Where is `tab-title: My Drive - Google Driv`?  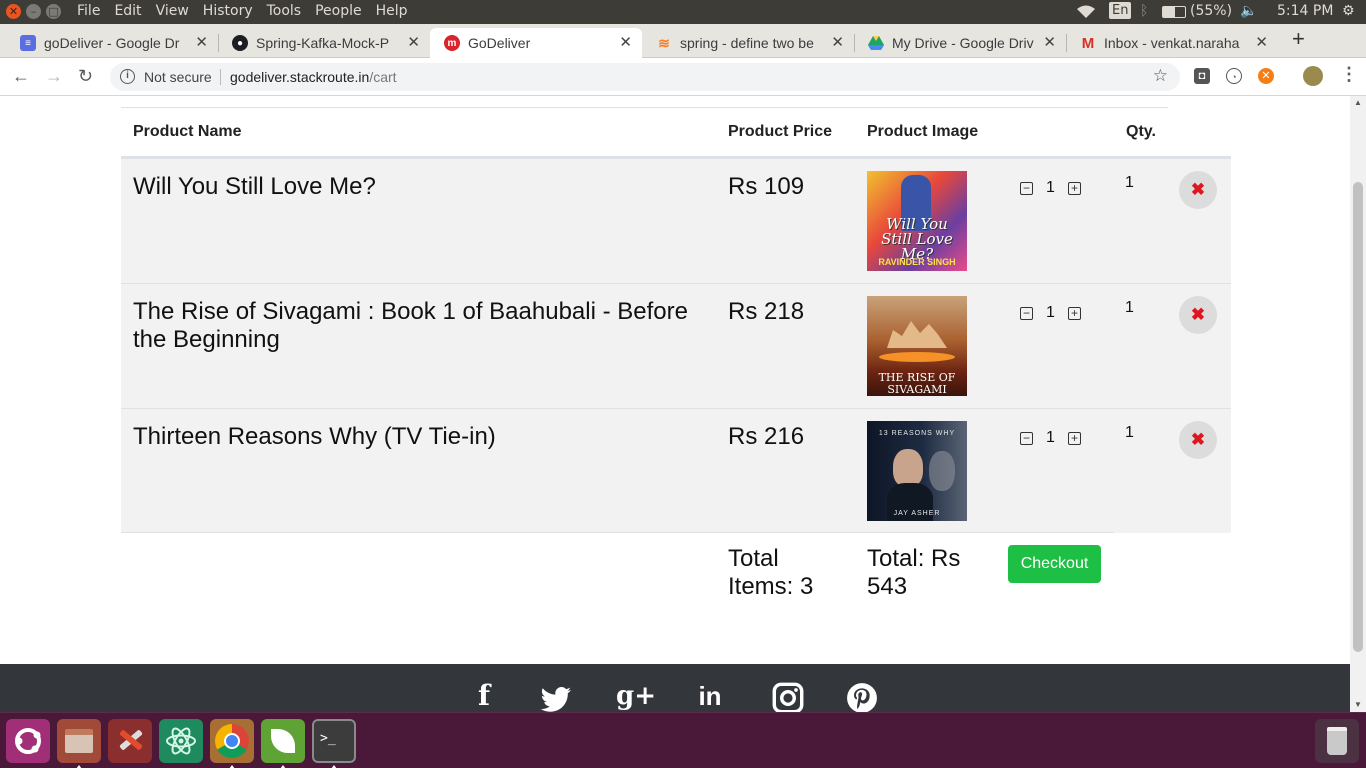 tab-title: My Drive - Google Driv is located at coordinates (963, 43).